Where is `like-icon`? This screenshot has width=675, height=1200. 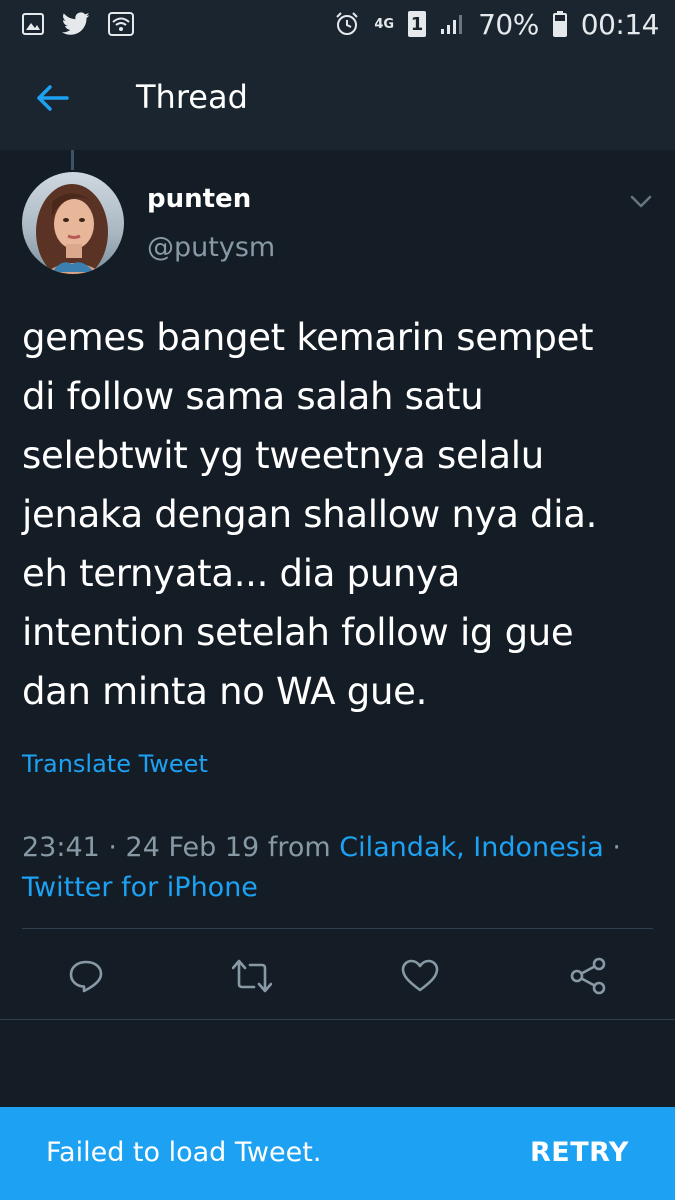 like-icon is located at coordinates (420, 975).